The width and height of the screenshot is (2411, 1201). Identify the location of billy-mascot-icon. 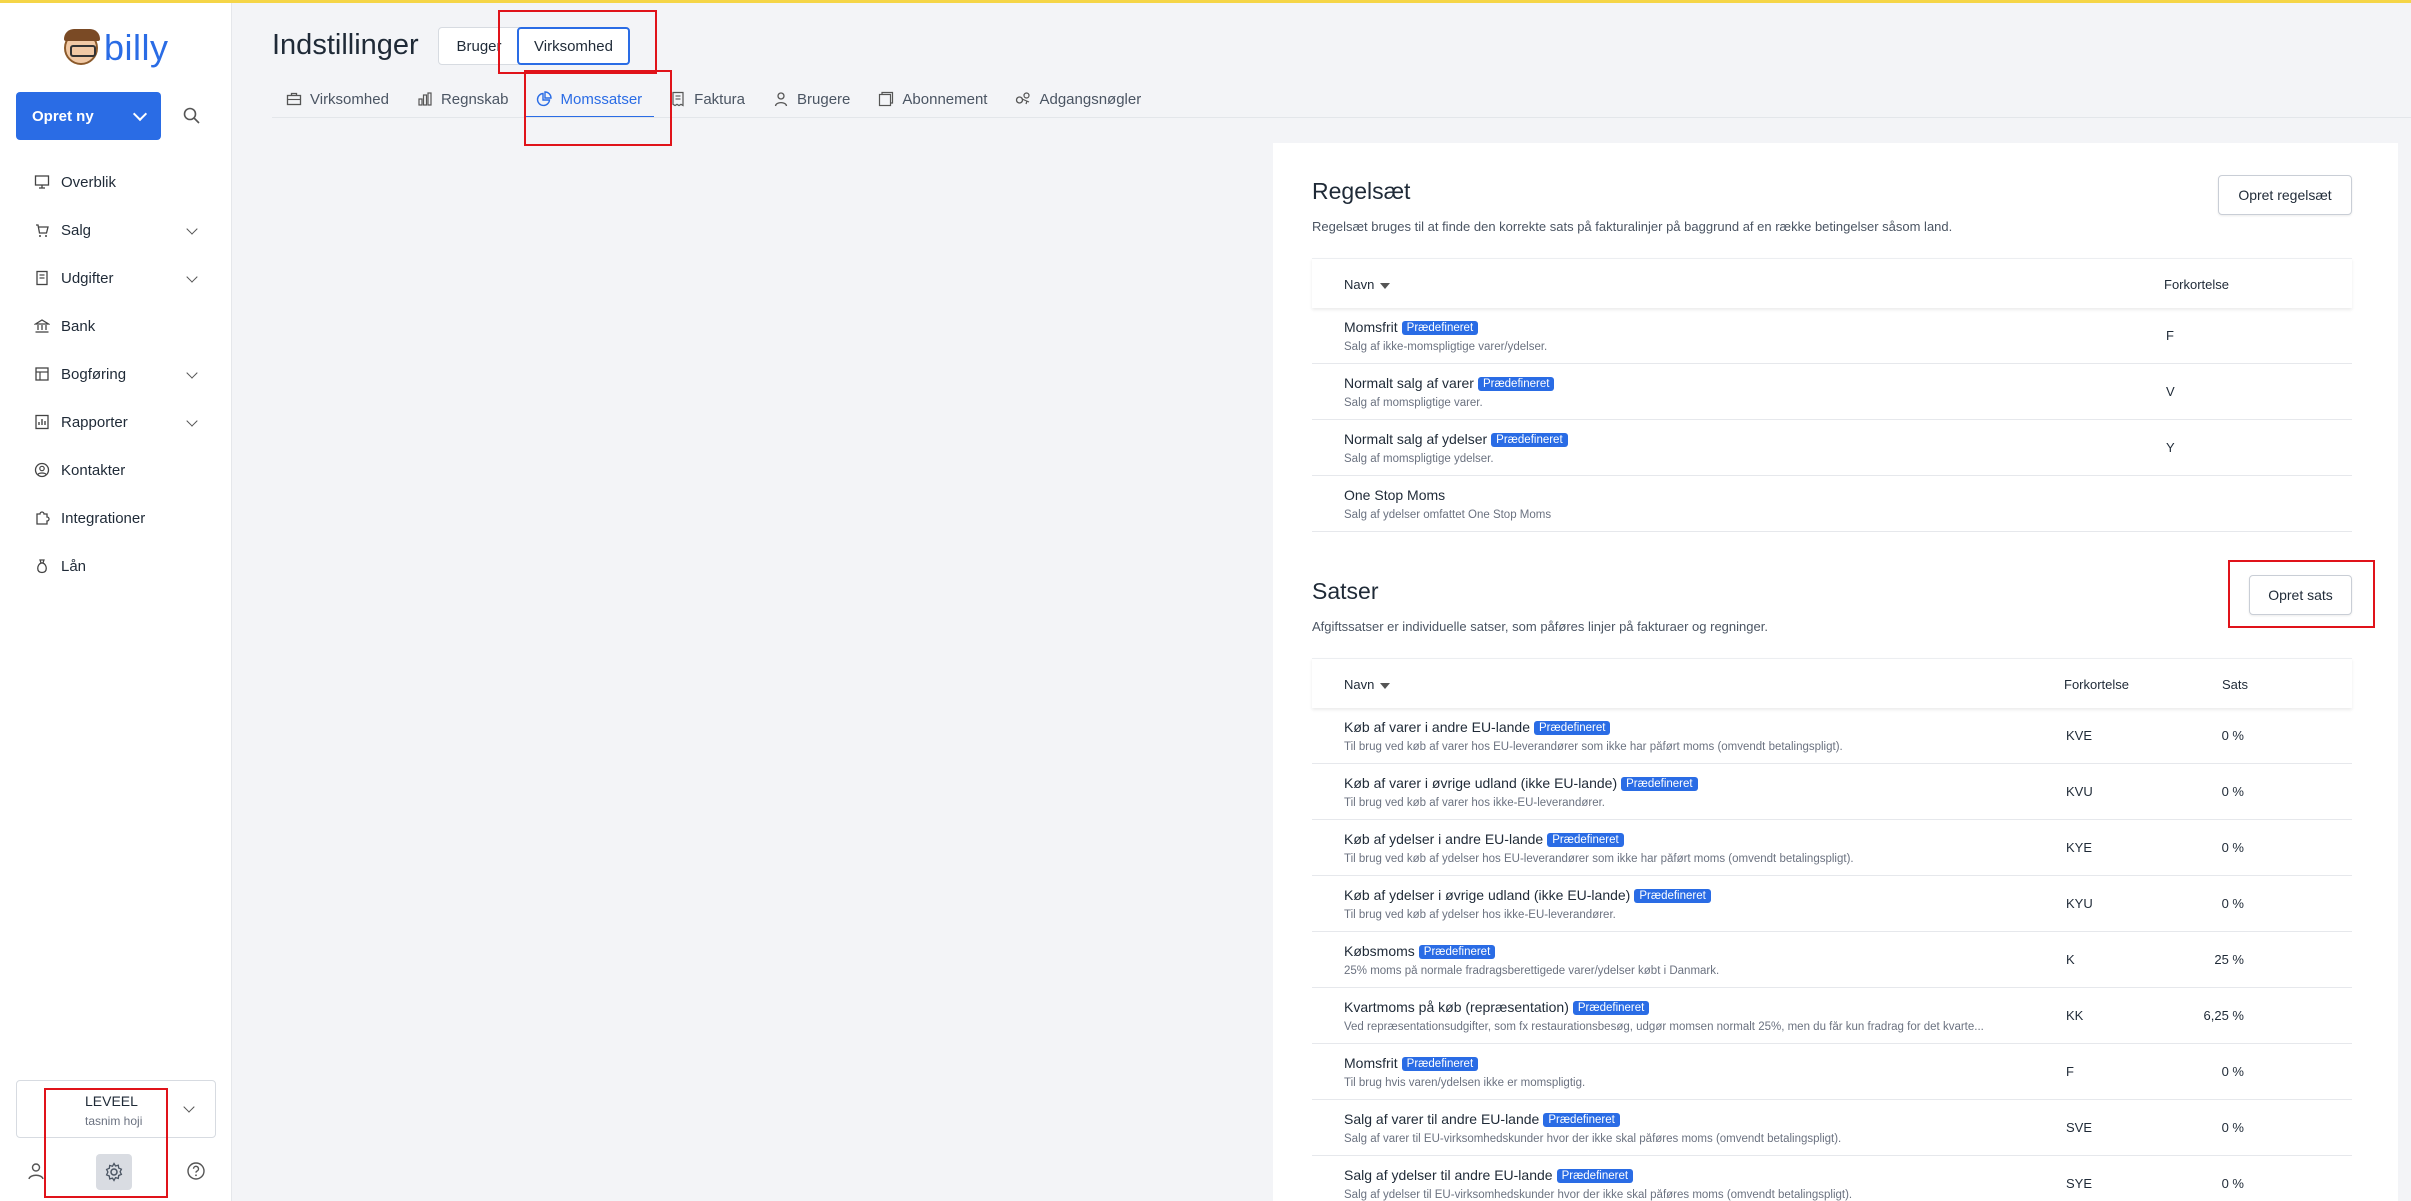
(82, 47).